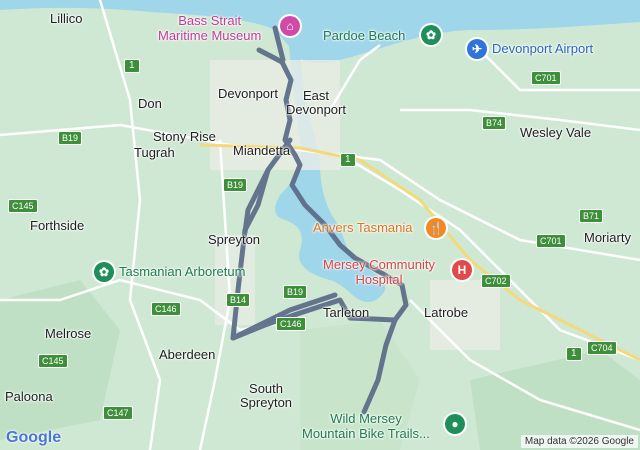  What do you see at coordinates (496, 281) in the screenshot?
I see `road-shield-c702: C702` at bounding box center [496, 281].